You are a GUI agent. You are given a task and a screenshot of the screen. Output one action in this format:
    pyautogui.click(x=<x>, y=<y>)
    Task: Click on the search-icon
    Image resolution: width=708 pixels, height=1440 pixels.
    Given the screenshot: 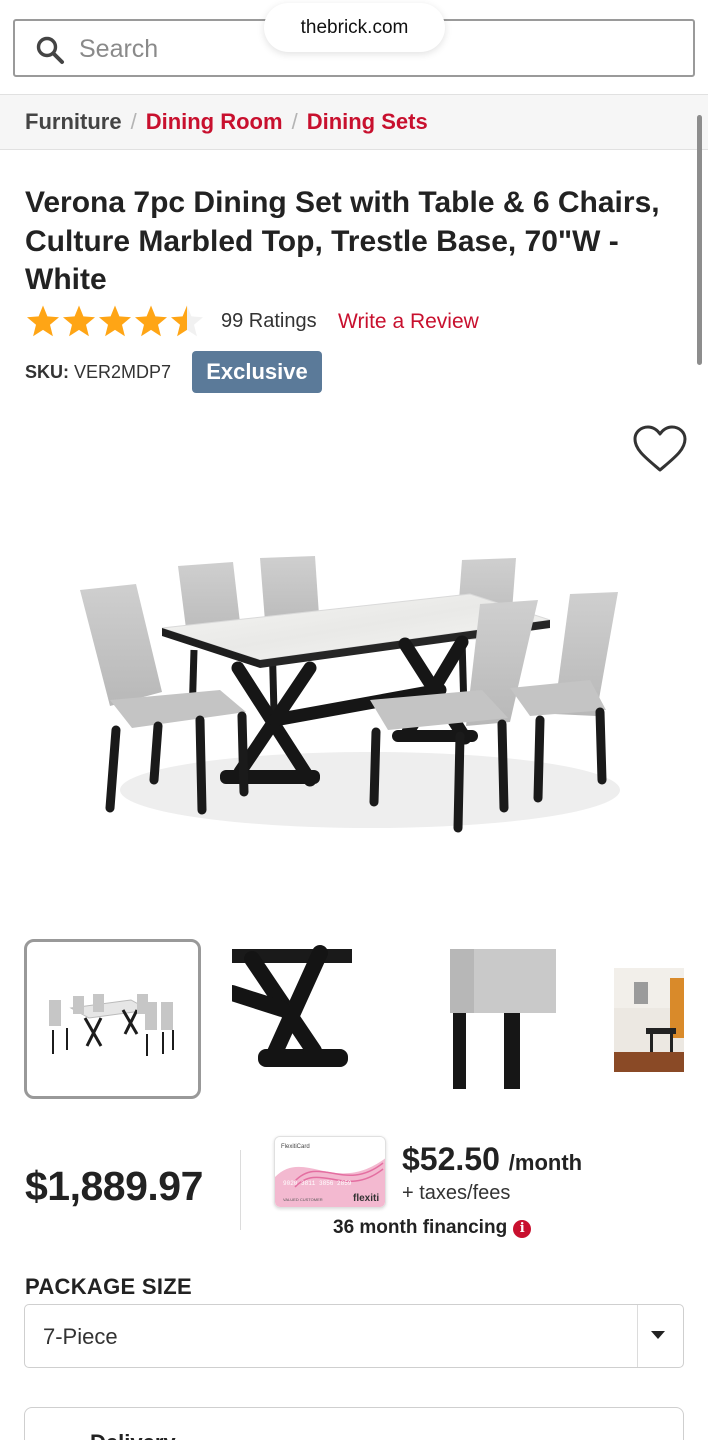 What is the action you would take?
    pyautogui.click(x=50, y=50)
    